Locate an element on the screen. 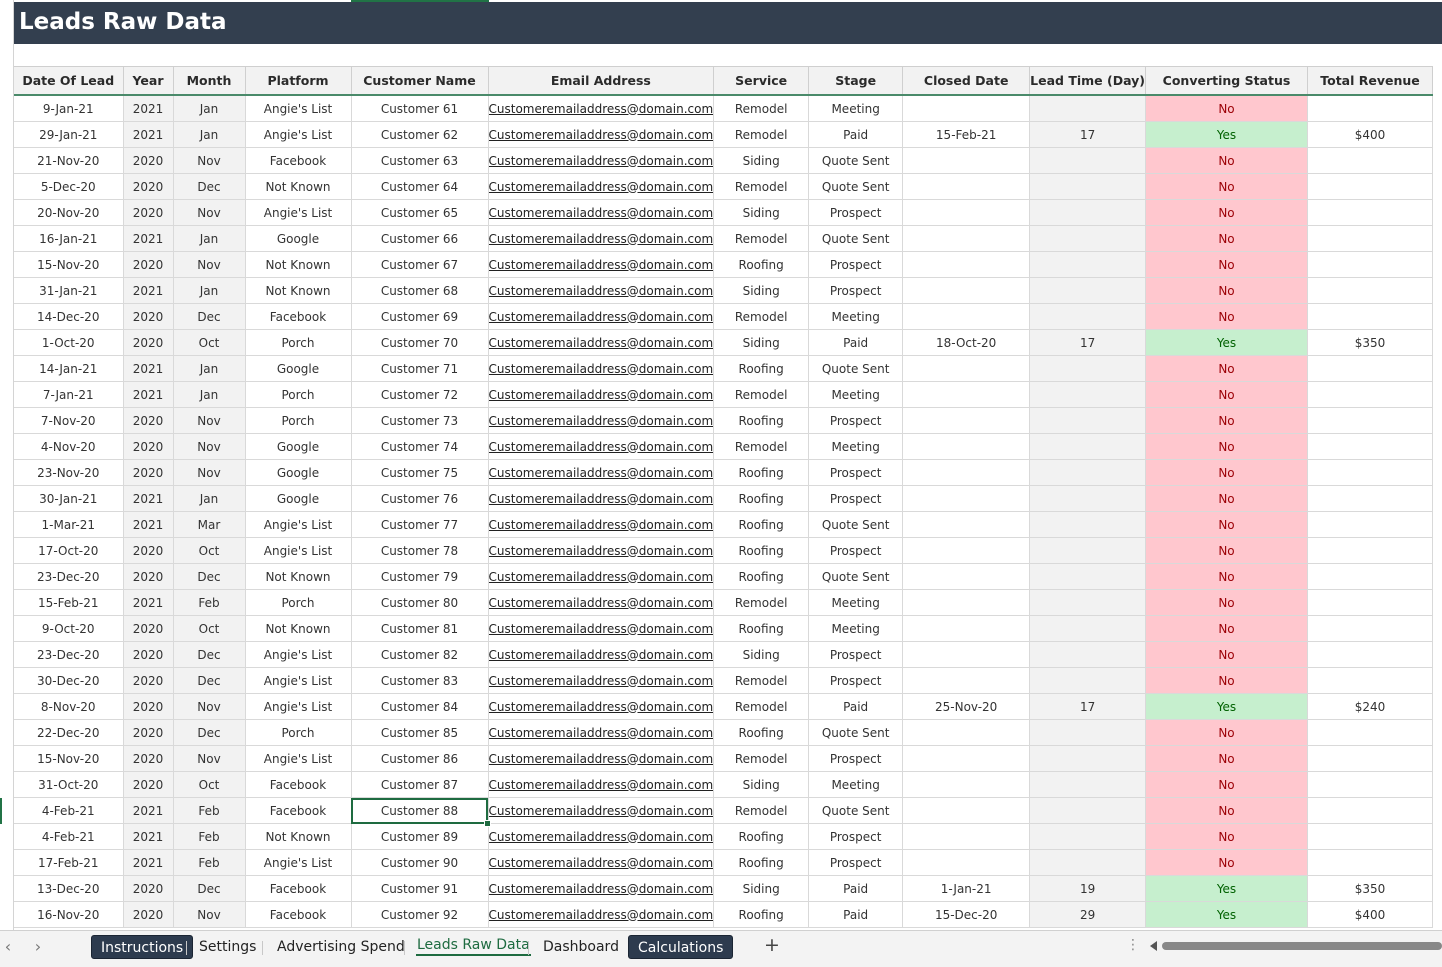 This screenshot has height=967, width=1442. cell-date-of-lead: 15-Nov-20 is located at coordinates (69, 264).